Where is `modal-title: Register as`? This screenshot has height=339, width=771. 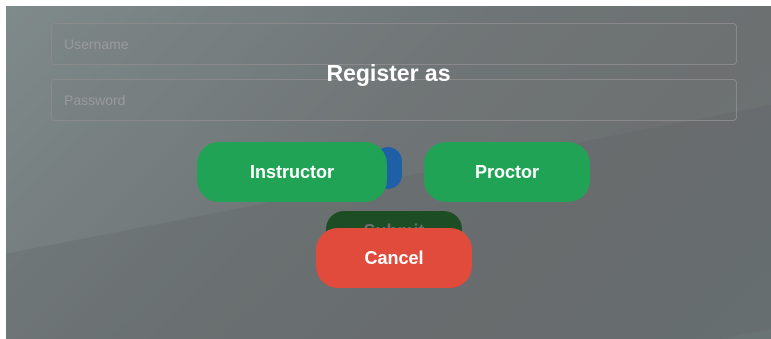
modal-title: Register as is located at coordinates (388, 73).